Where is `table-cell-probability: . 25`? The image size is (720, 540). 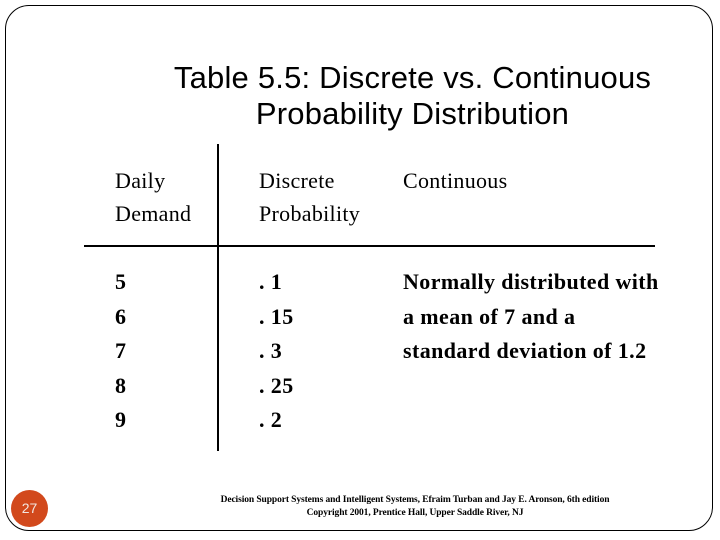 table-cell-probability: . 25 is located at coordinates (276, 385).